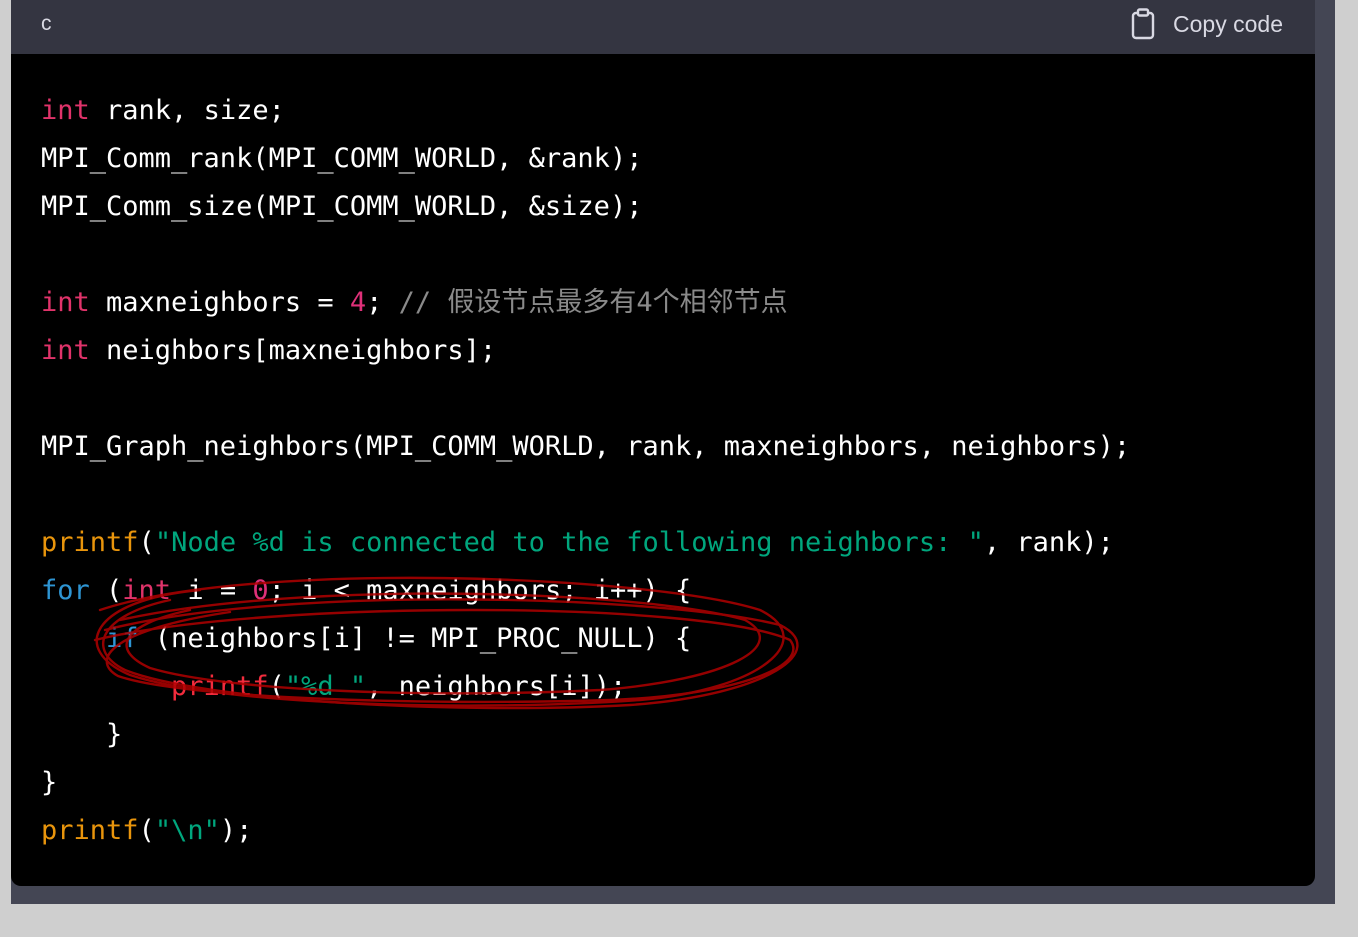 Image resolution: width=1358 pixels, height=937 pixels. Describe the element at coordinates (260, 590) in the screenshot. I see `code-token: 0` at that location.